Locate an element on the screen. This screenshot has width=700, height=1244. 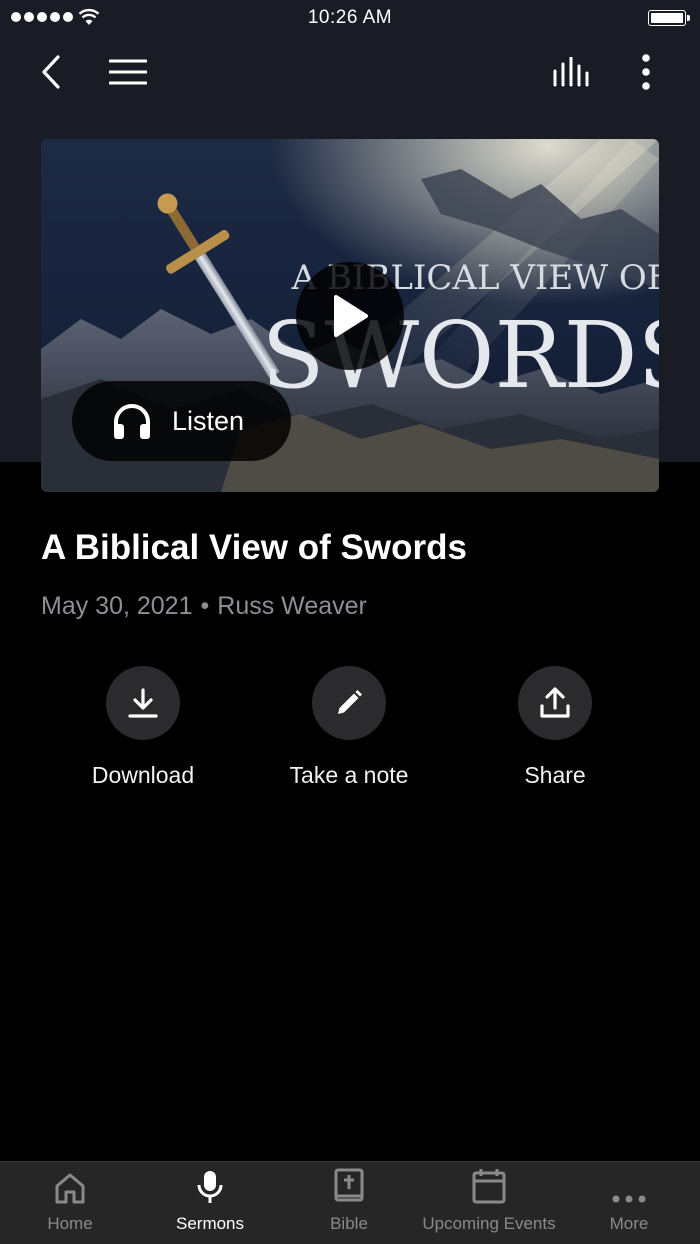
take-note-label: Take a note is located at coordinates (349, 775).